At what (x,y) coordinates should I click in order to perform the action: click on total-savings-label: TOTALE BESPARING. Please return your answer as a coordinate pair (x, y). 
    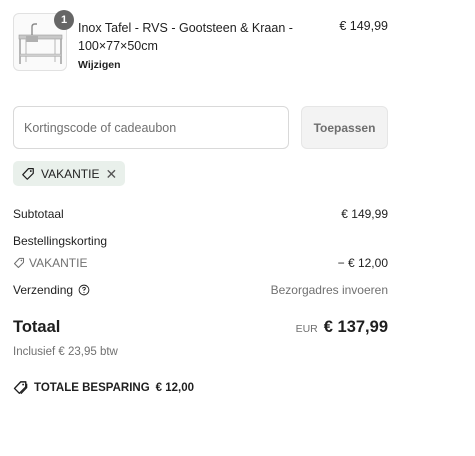
    Looking at the image, I should click on (92, 387).